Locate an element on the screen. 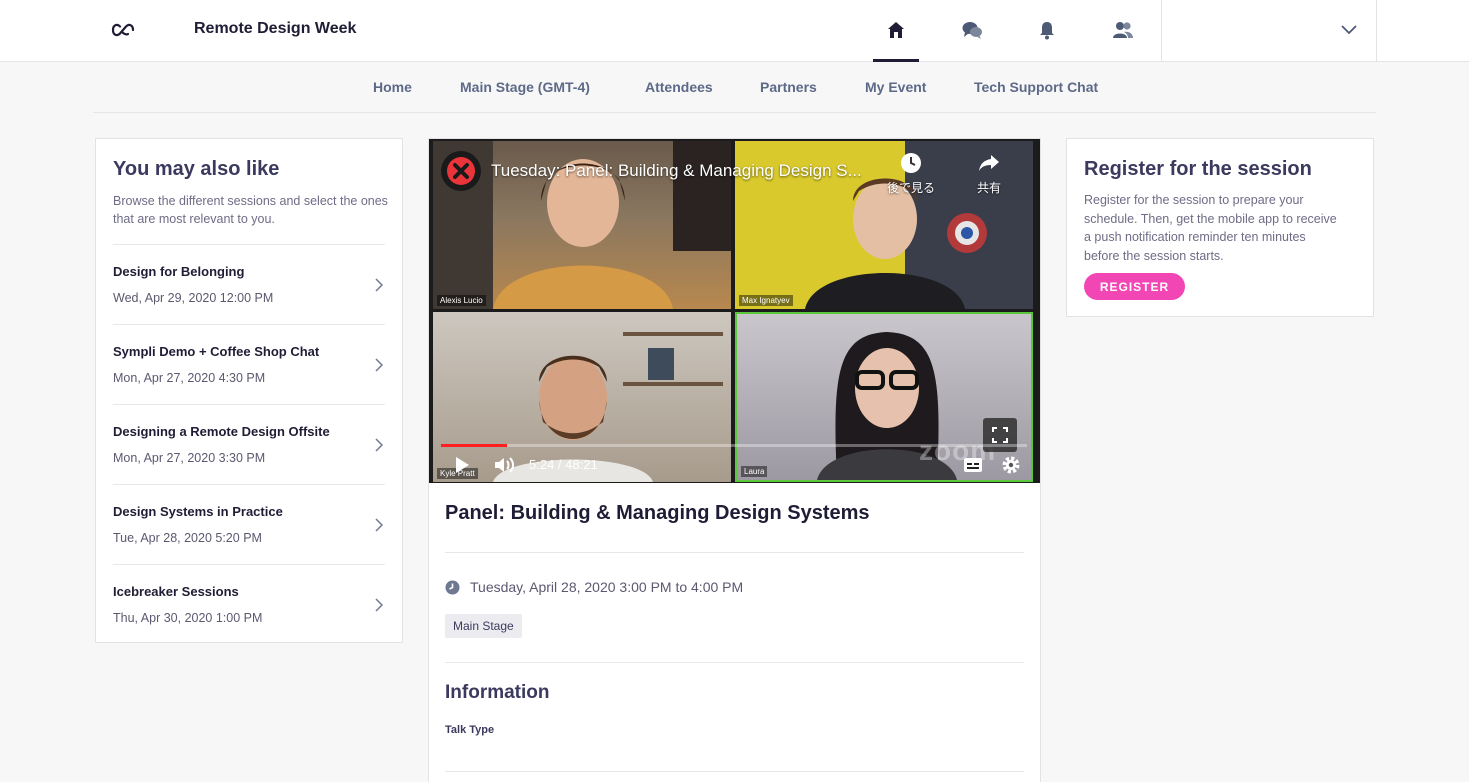 This screenshot has height=782, width=1469. gear-icon is located at coordinates (1011, 465).